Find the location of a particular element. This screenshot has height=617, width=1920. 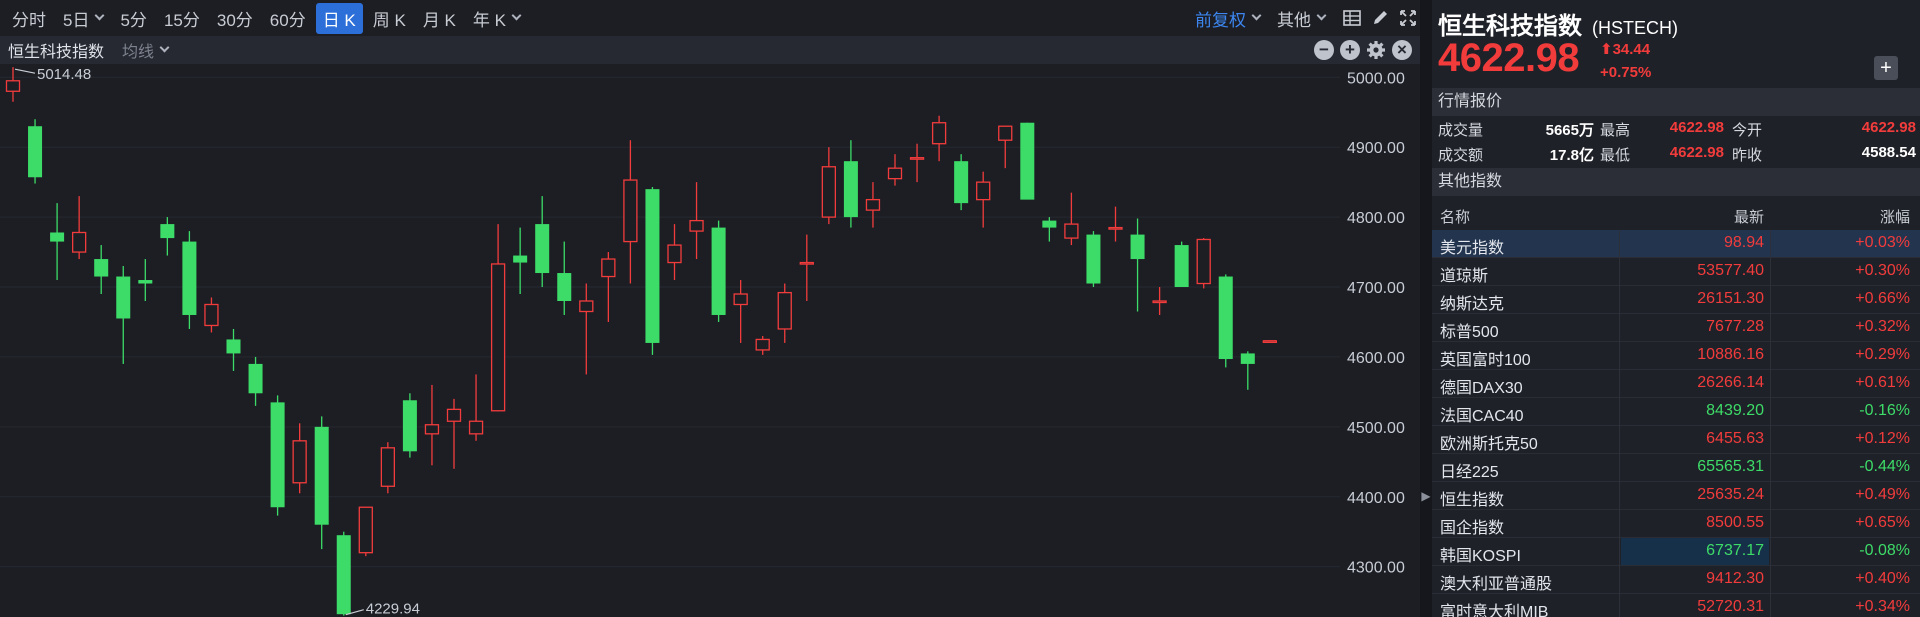

period-tab-intraday: 分时 is located at coordinates (29, 18).